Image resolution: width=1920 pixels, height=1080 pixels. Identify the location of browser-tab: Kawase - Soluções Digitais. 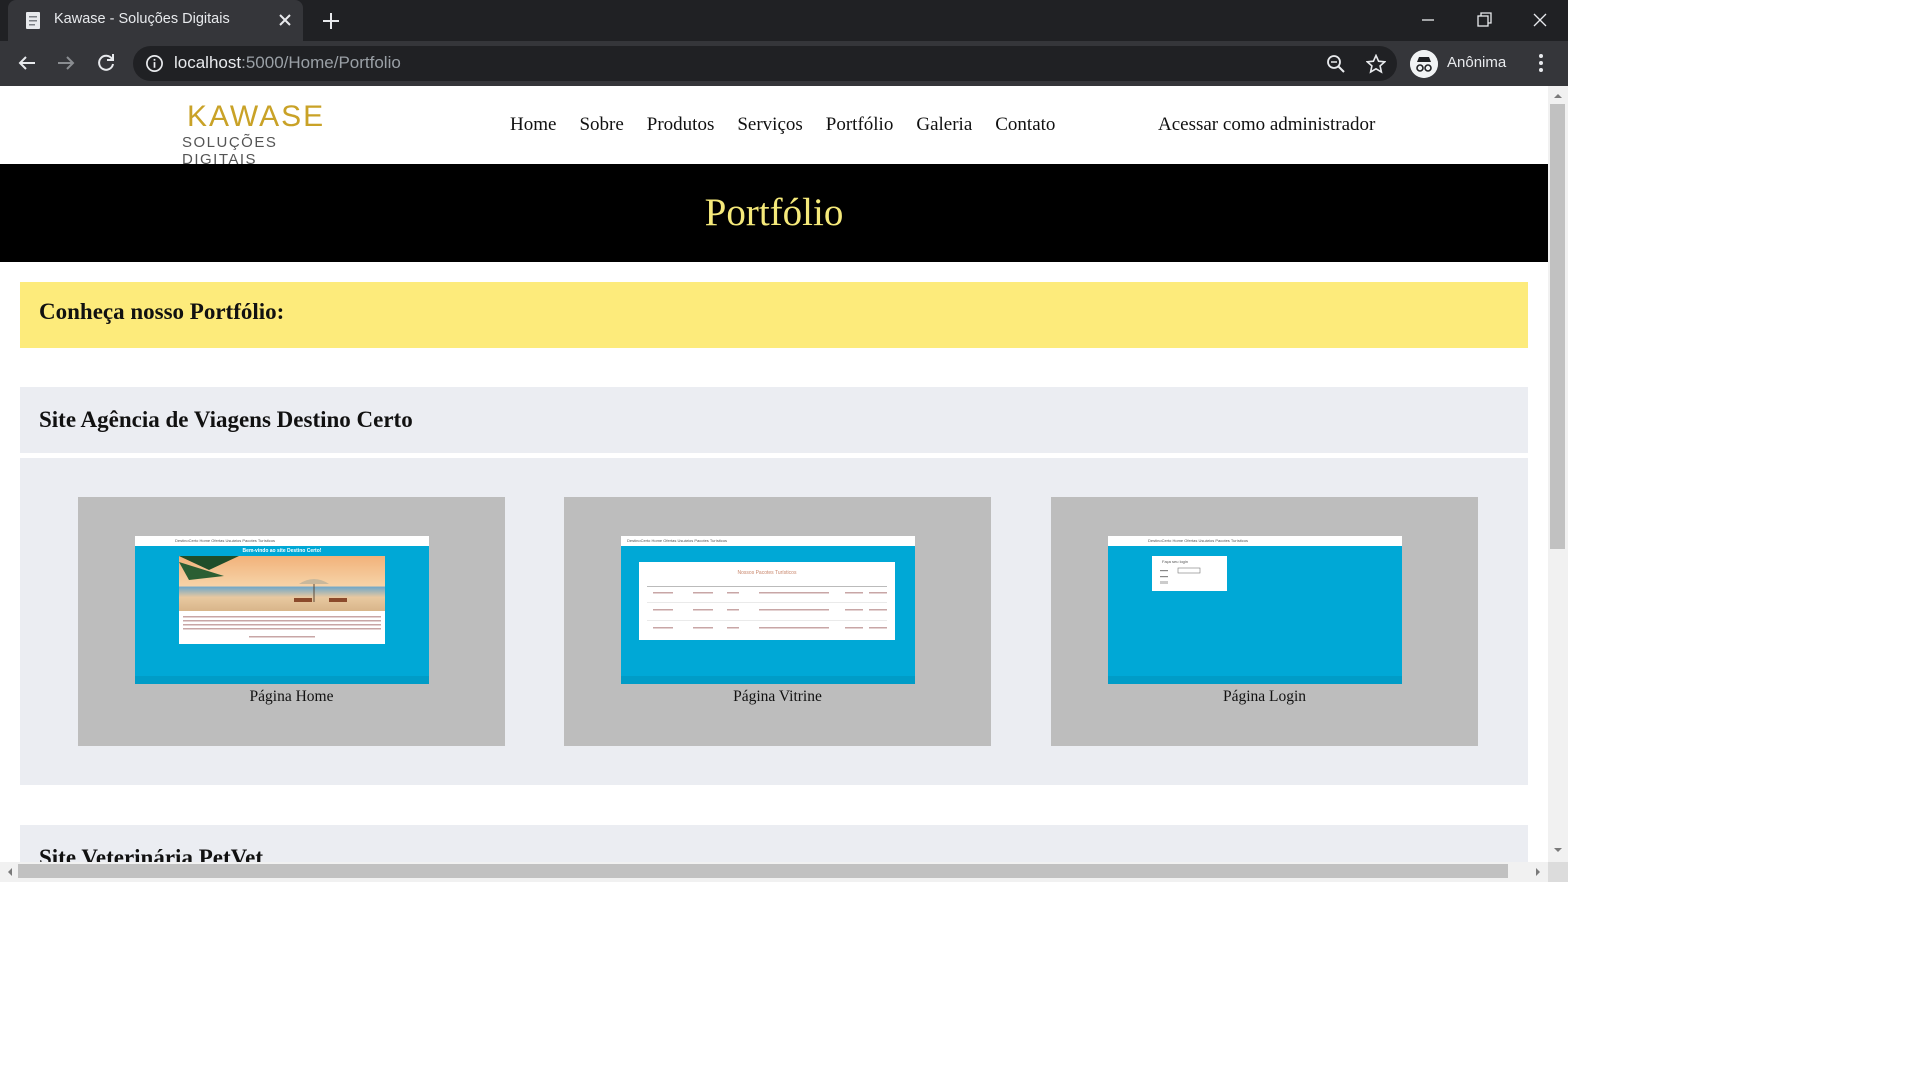
(155, 20).